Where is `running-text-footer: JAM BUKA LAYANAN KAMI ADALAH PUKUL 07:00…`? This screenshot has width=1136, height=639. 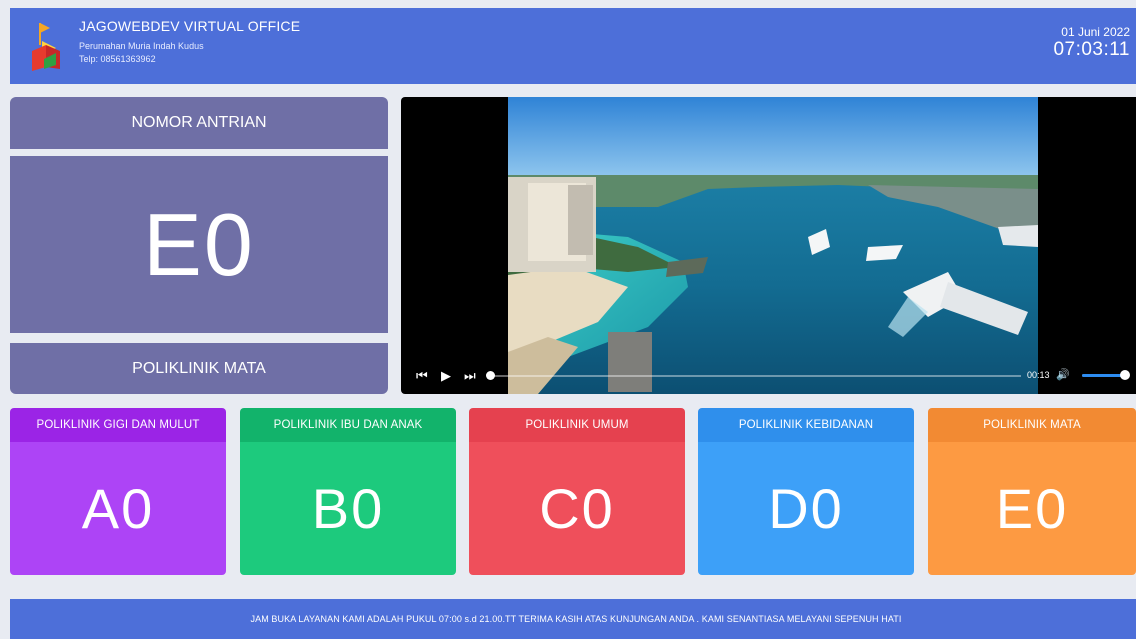
running-text-footer: JAM BUKA LAYANAN KAMI ADALAH PUKUL 07:00… is located at coordinates (573, 619).